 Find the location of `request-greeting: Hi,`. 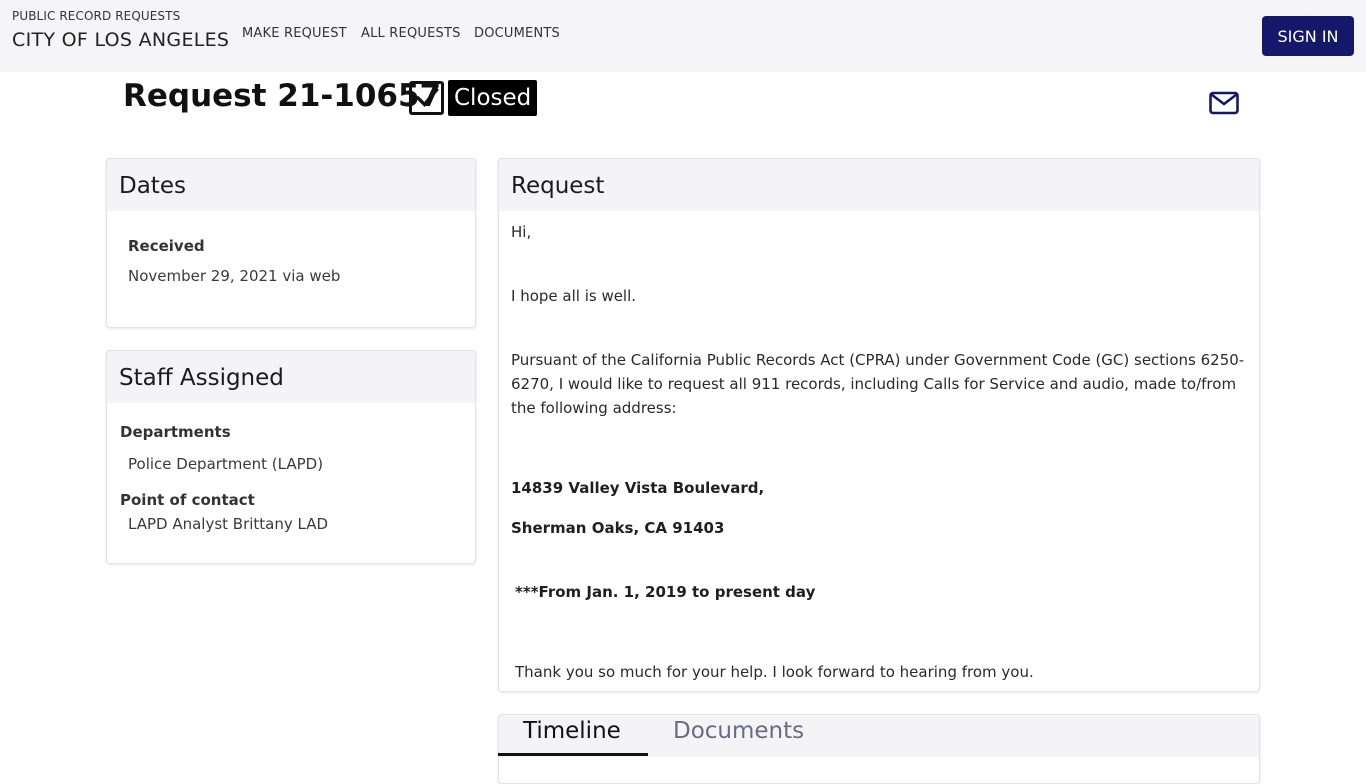

request-greeting: Hi, is located at coordinates (521, 232).